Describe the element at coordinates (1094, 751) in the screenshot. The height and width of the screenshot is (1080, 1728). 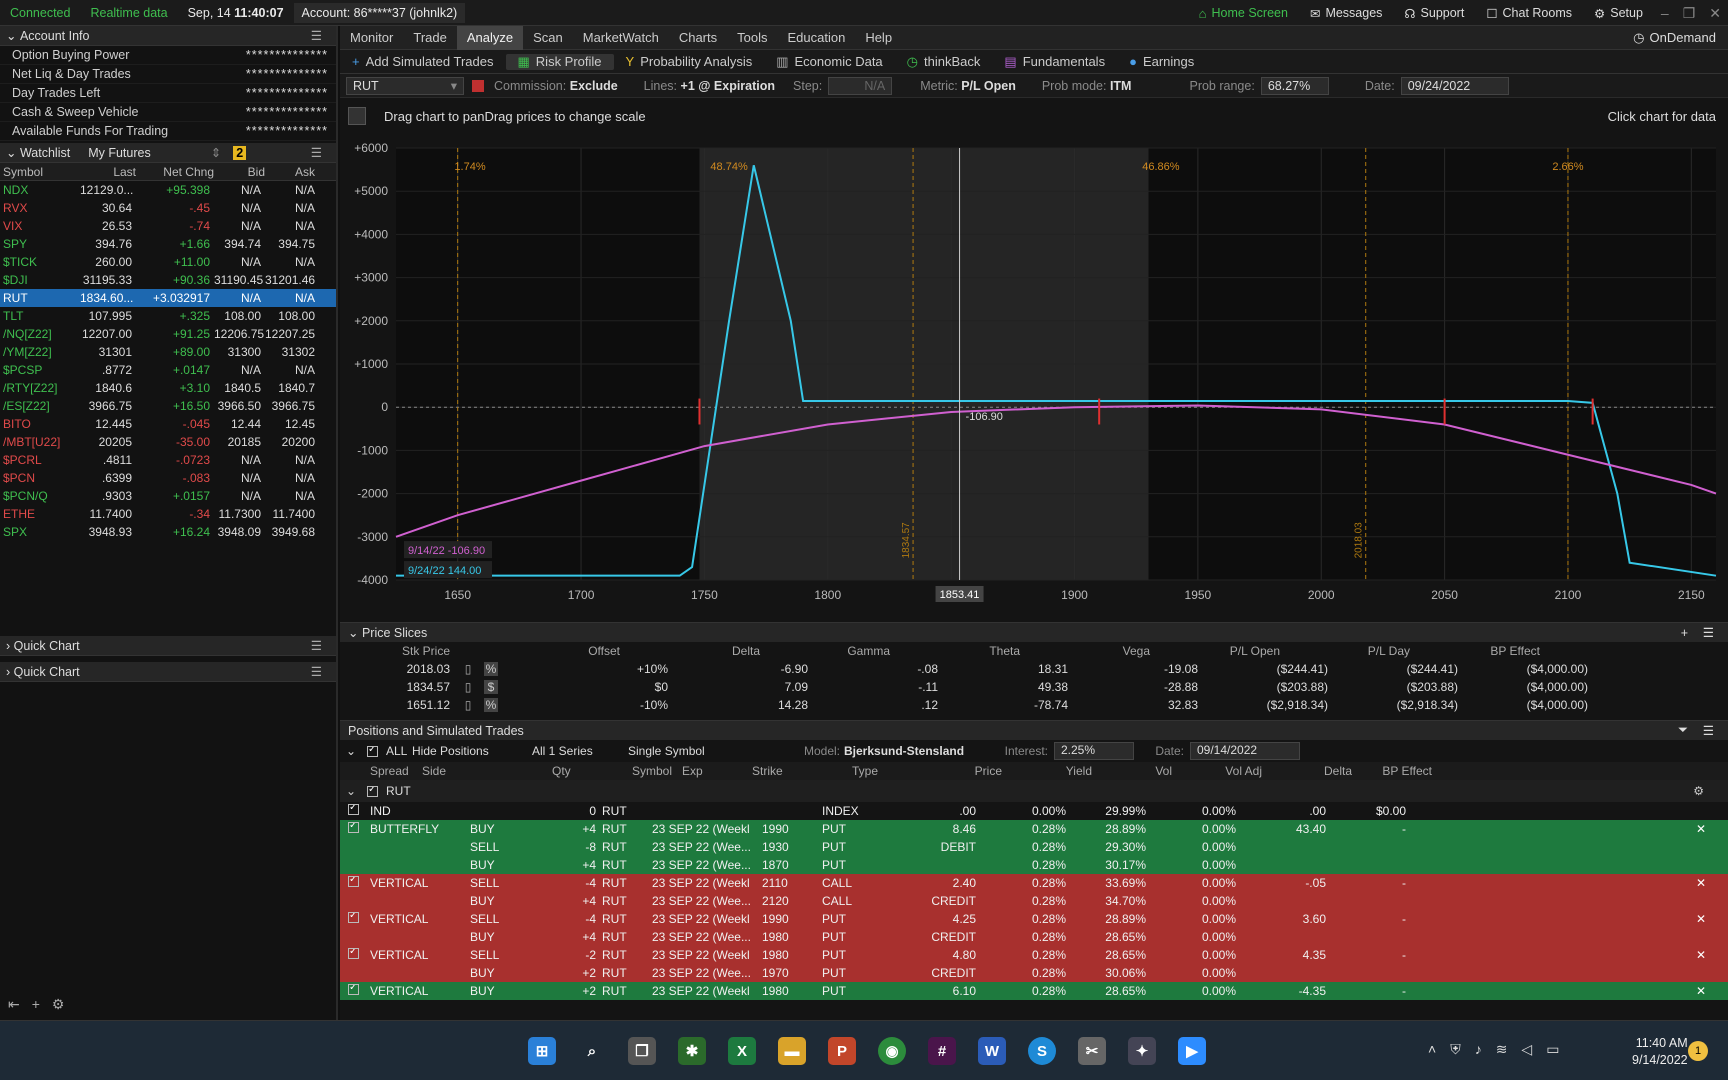
I see `interest-input: 2.25%` at that location.